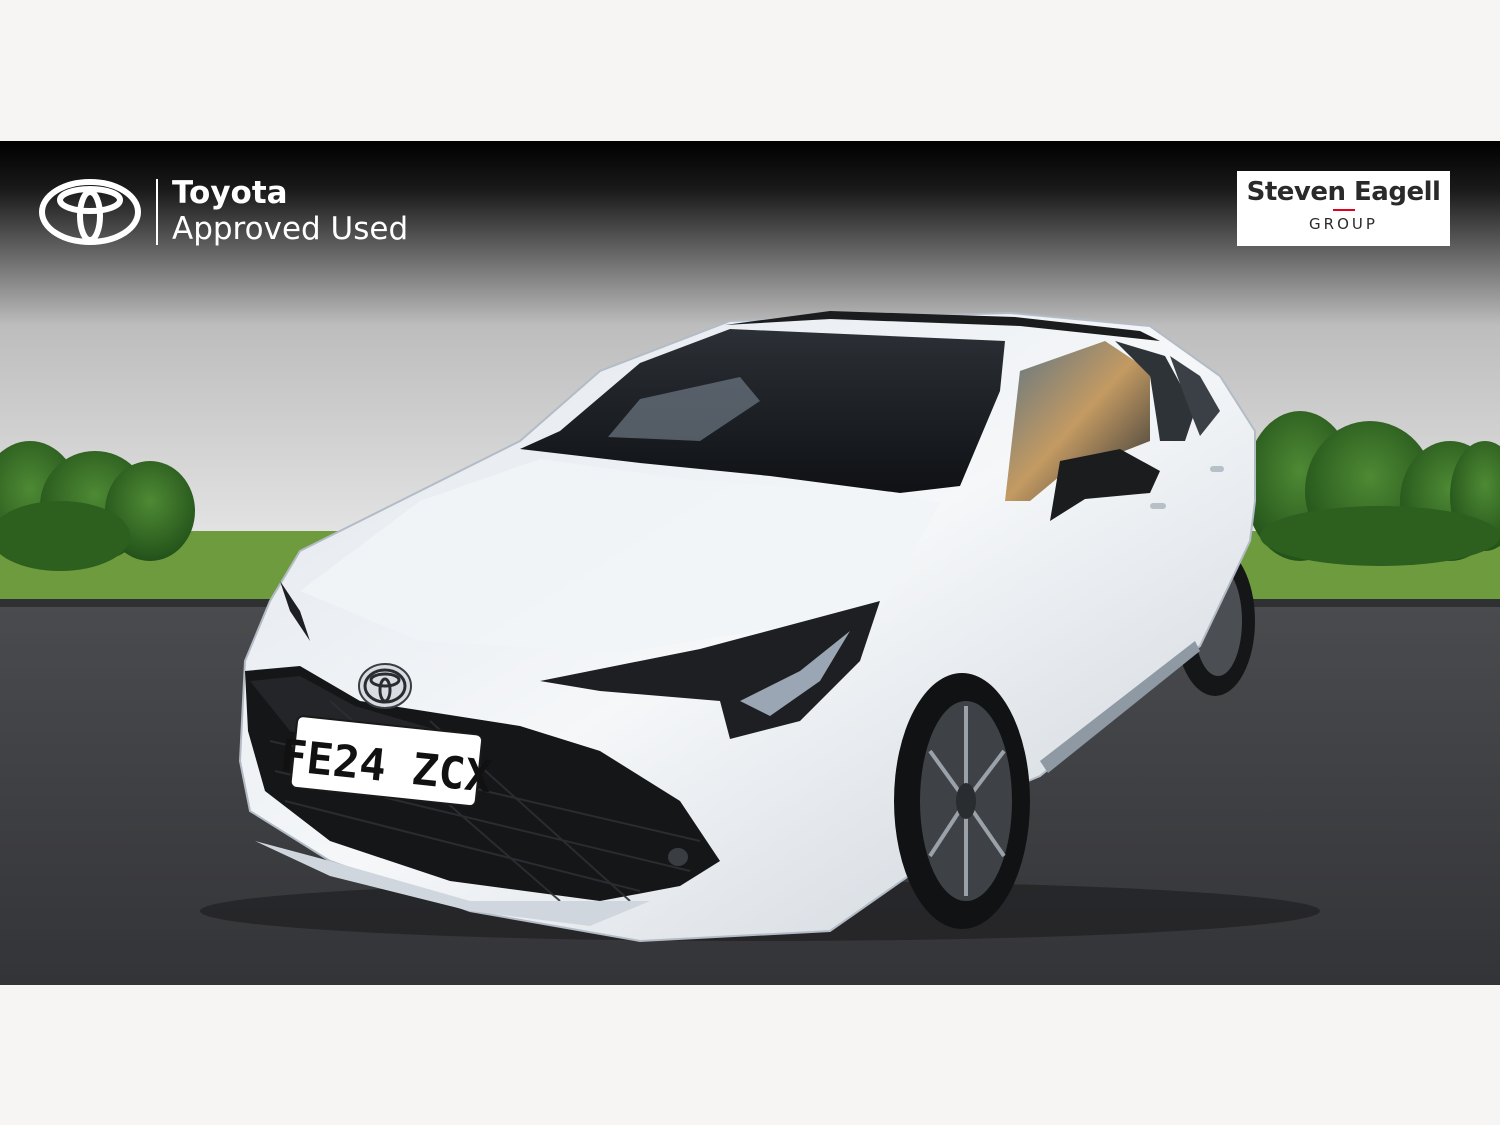 The height and width of the screenshot is (1125, 1500). I want to click on brand-text: Toyota Approved Used, so click(290, 211).